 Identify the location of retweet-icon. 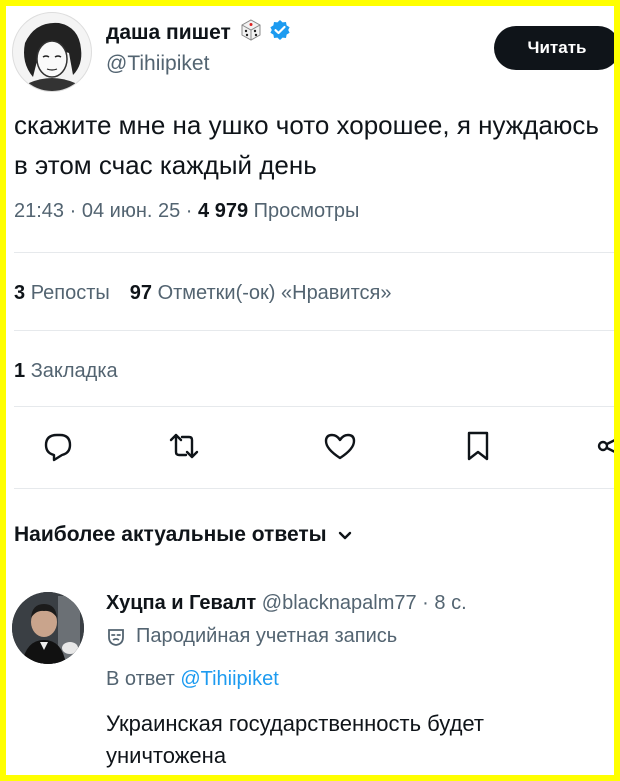
(184, 446).